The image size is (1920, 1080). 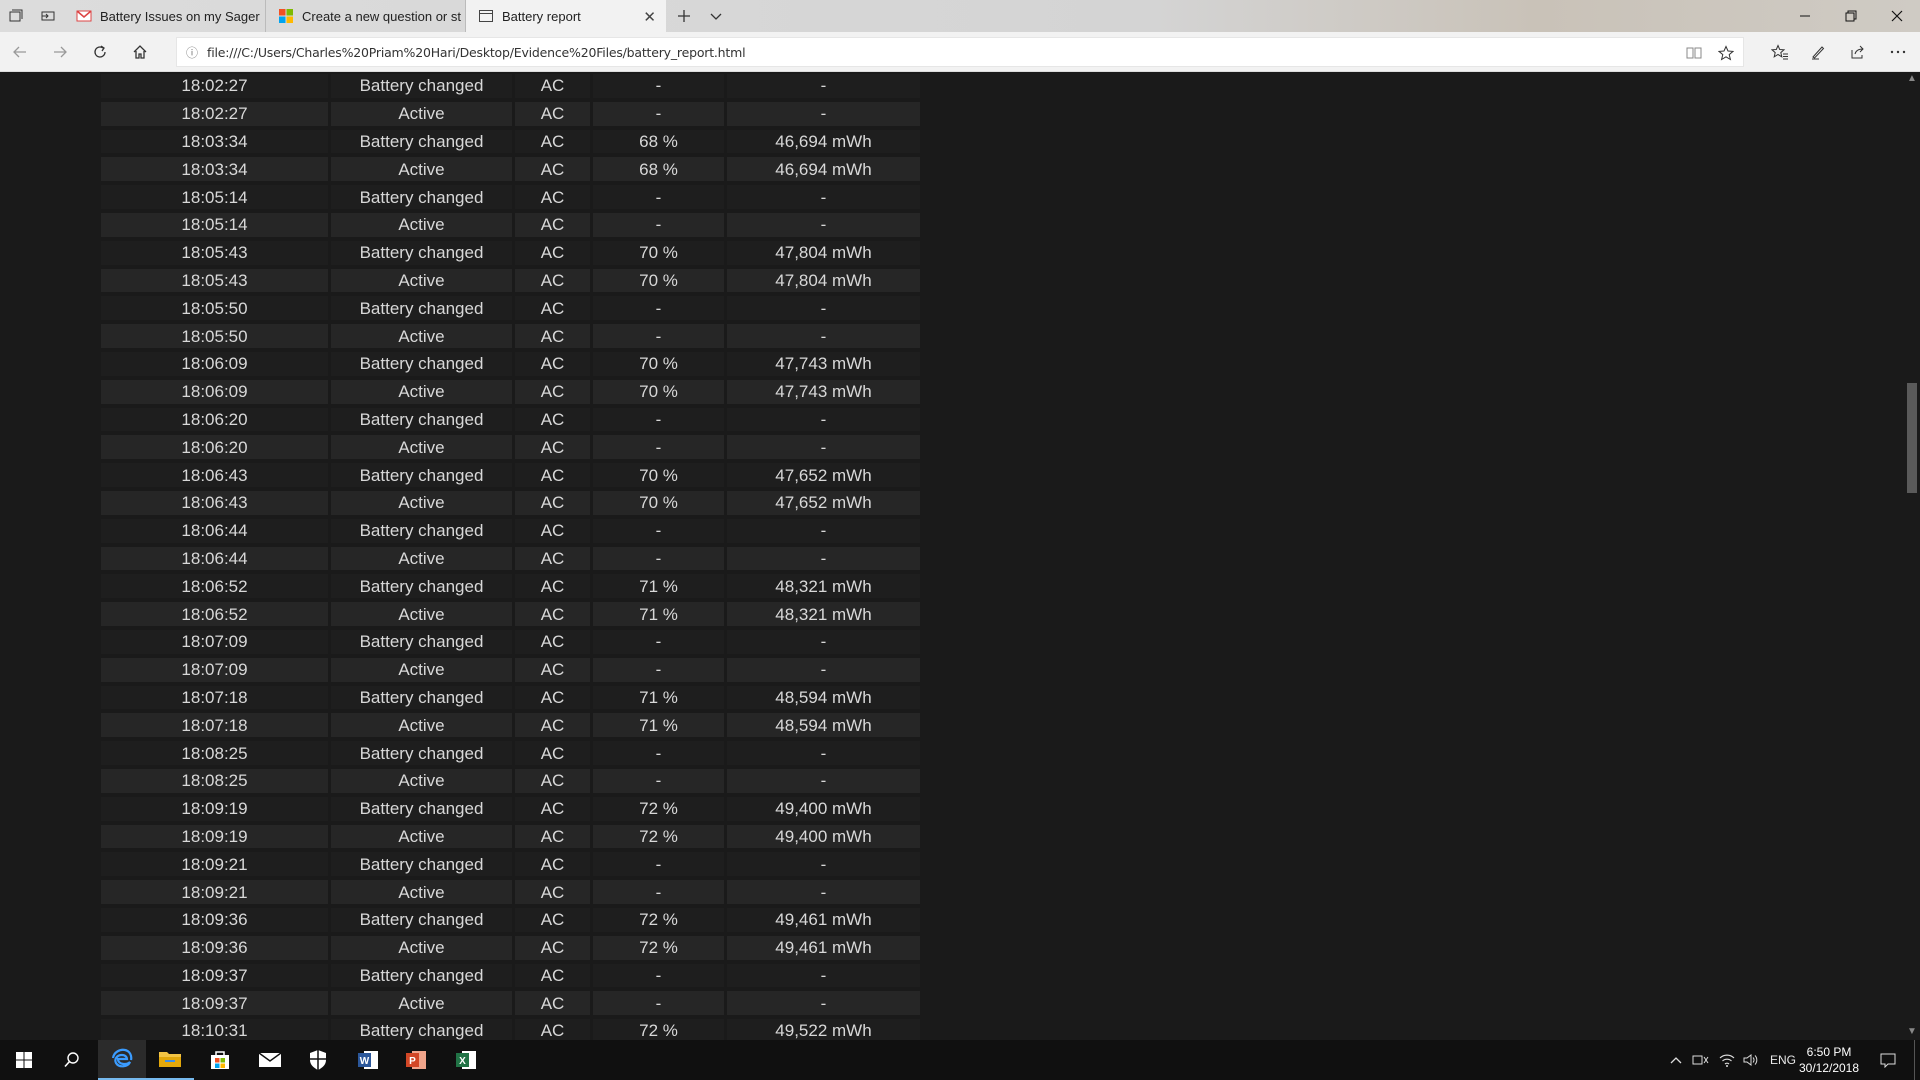 I want to click on scroll-up-icon: ▲, so click(x=1912, y=80).